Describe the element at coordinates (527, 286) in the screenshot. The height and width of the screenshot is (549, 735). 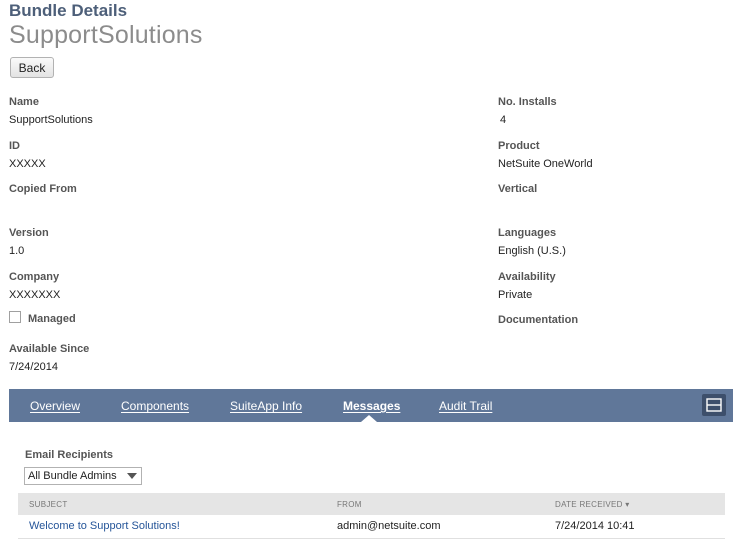
I see `field-availability: Availability Private` at that location.